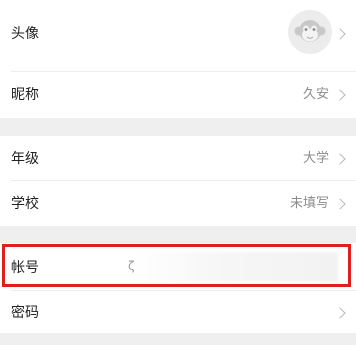 The height and width of the screenshot is (345, 356). What do you see at coordinates (25, 204) in the screenshot?
I see `school-label: 学校` at bounding box center [25, 204].